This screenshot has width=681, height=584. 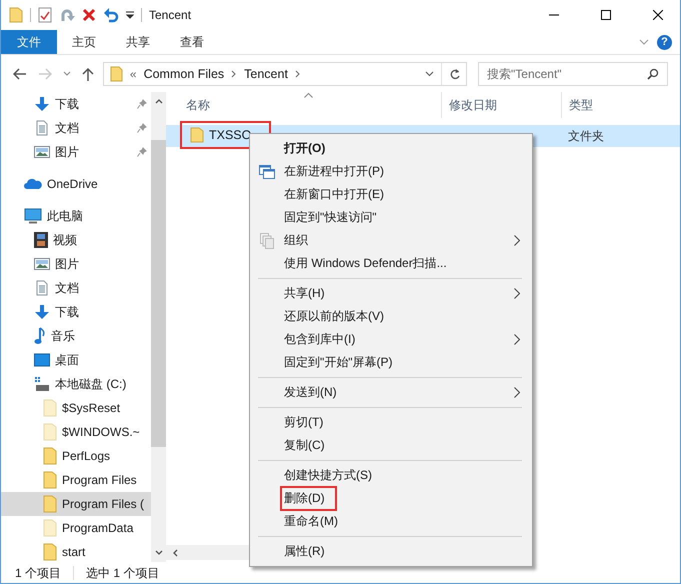 I want to click on nav-label: 音乐, so click(x=63, y=336).